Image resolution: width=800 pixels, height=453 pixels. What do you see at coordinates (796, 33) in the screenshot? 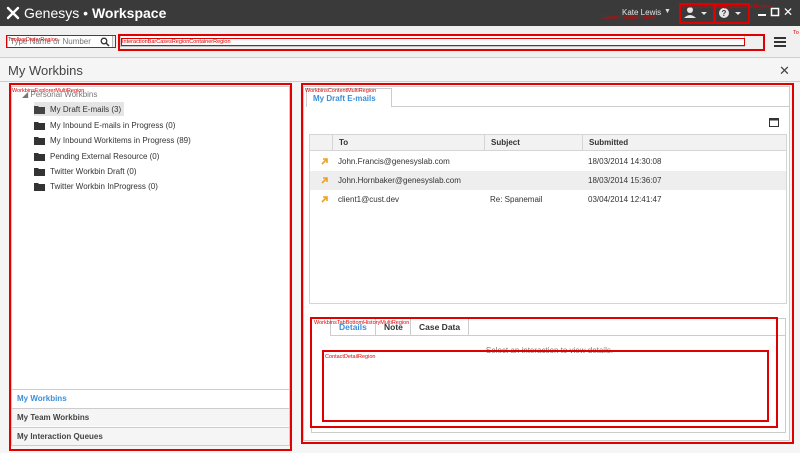
I see `region-label: To` at bounding box center [796, 33].